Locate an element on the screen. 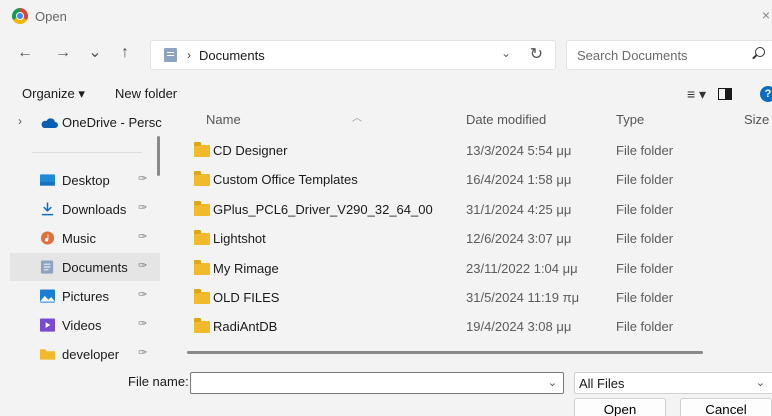  sidebar-item-pictures: Pictures ✑ is located at coordinates (85, 296).